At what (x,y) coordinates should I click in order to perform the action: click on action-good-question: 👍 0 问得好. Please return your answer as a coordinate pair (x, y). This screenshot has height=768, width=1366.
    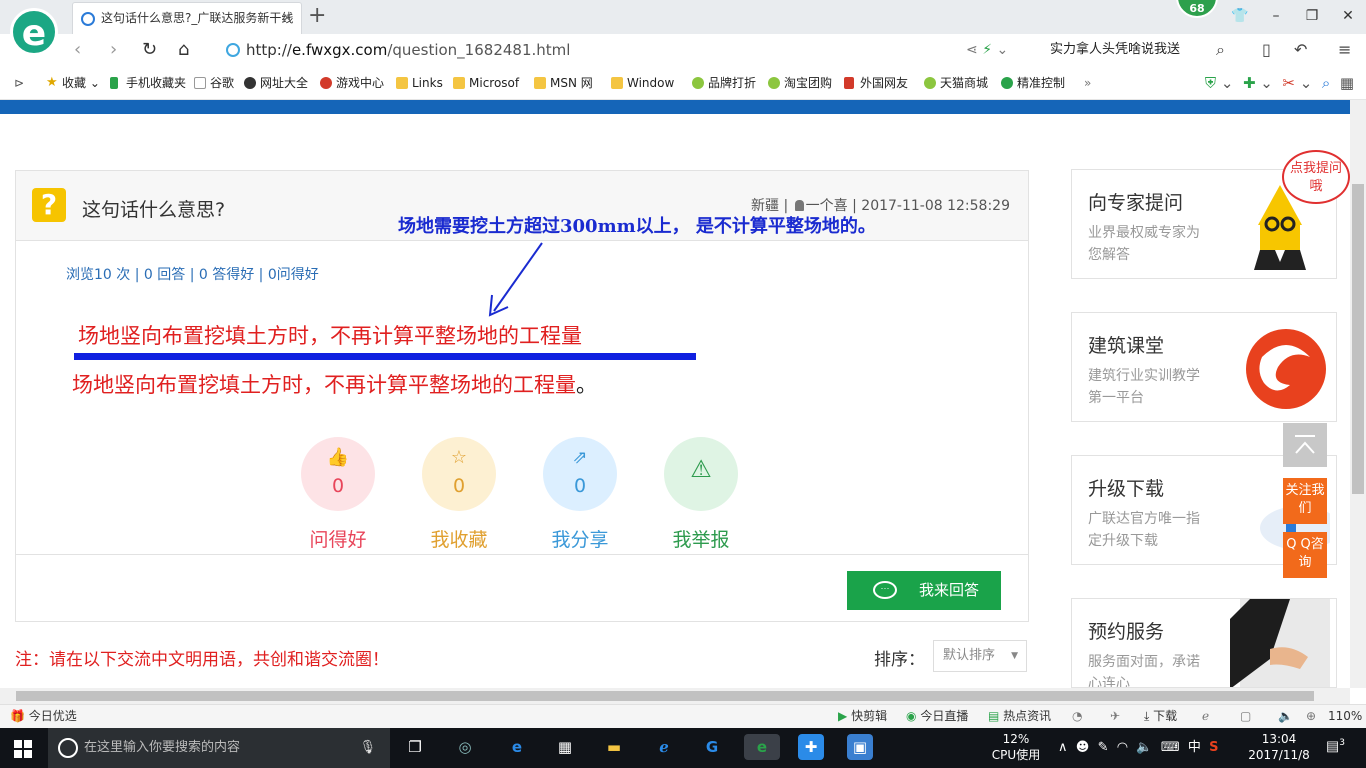
    Looking at the image, I should click on (338, 494).